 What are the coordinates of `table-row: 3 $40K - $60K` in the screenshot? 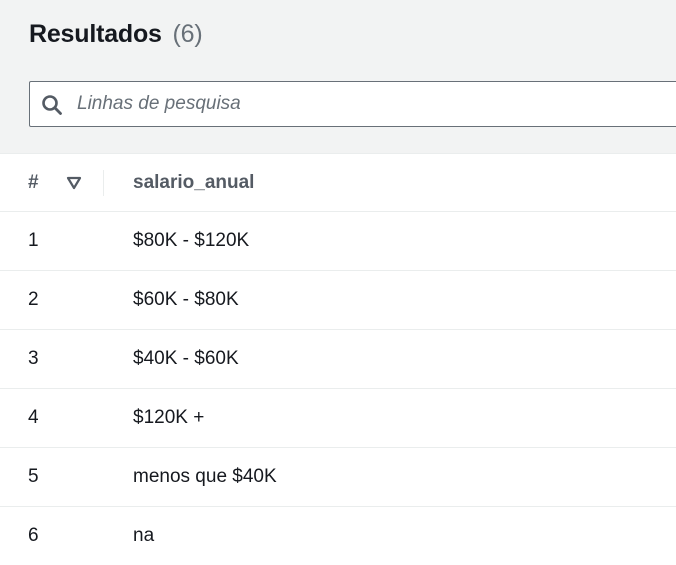 It's located at (338, 359).